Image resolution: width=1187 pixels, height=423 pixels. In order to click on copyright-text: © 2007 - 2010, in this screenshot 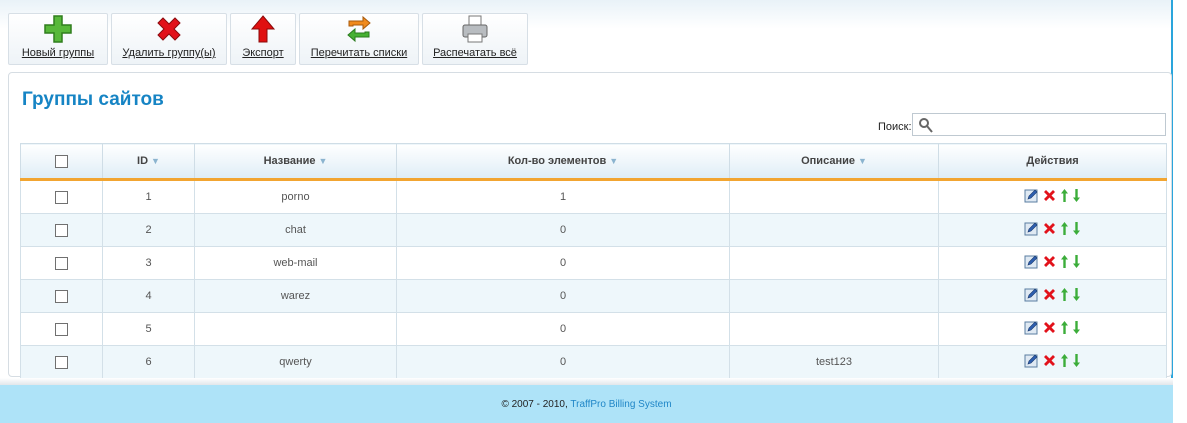, I will do `click(536, 404)`.